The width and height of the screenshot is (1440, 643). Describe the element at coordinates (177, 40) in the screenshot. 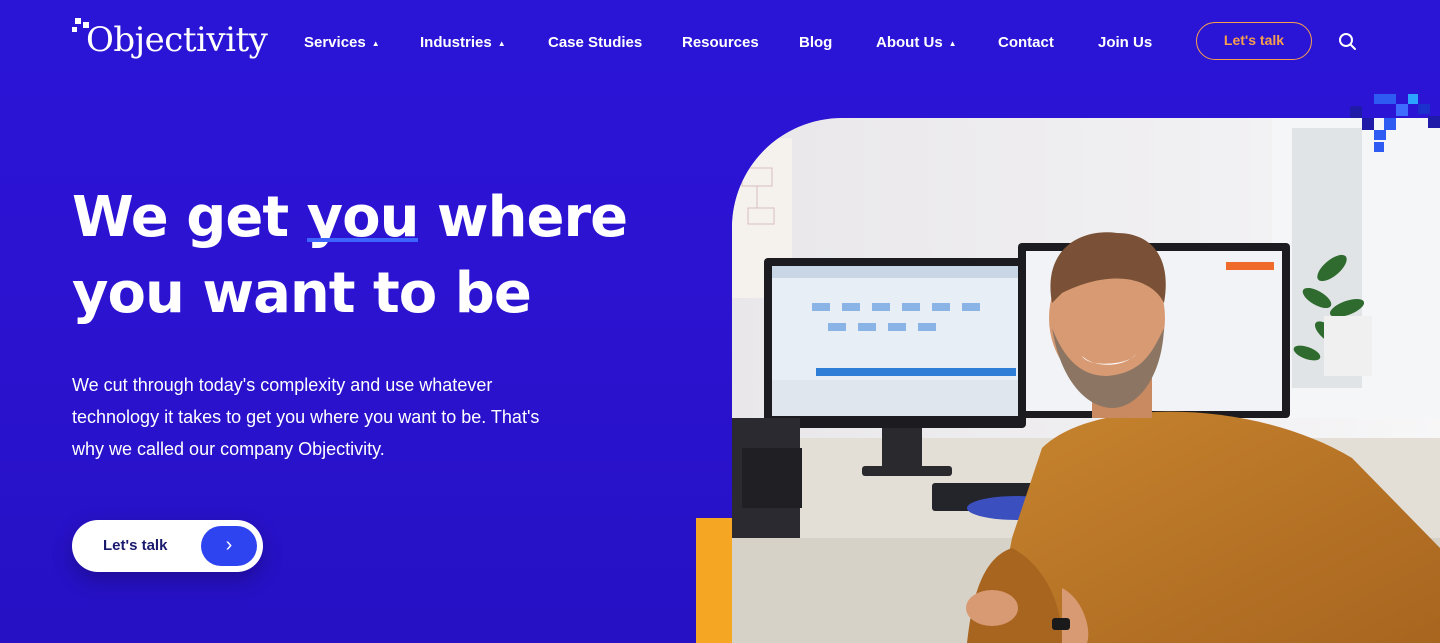

I see `logo-text: Objectivity` at that location.